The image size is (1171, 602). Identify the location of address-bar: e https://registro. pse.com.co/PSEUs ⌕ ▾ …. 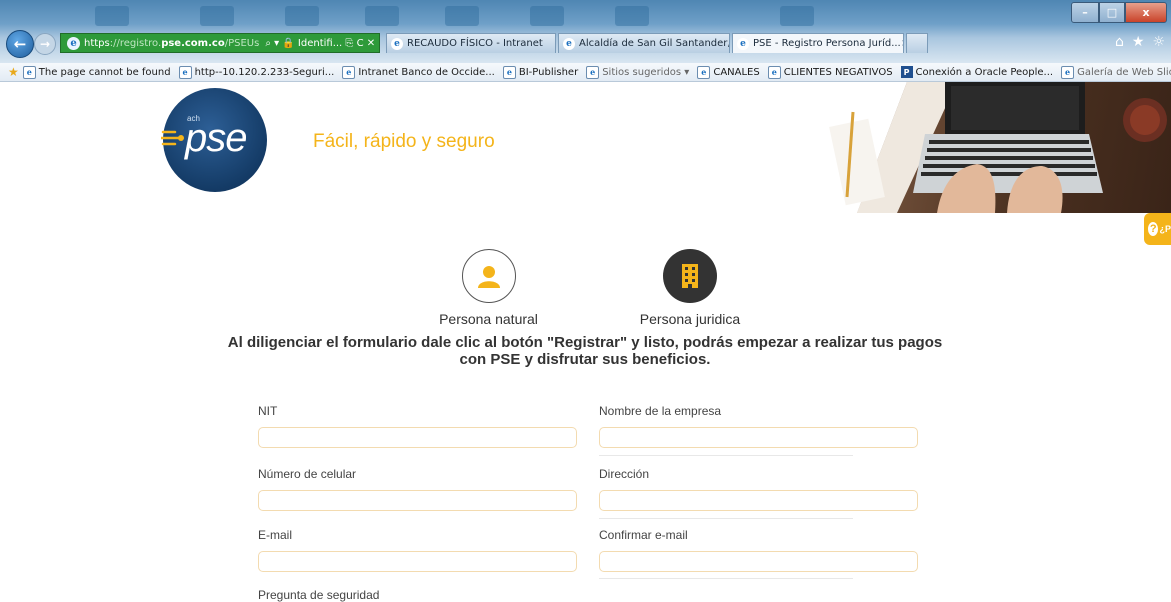
(220, 43).